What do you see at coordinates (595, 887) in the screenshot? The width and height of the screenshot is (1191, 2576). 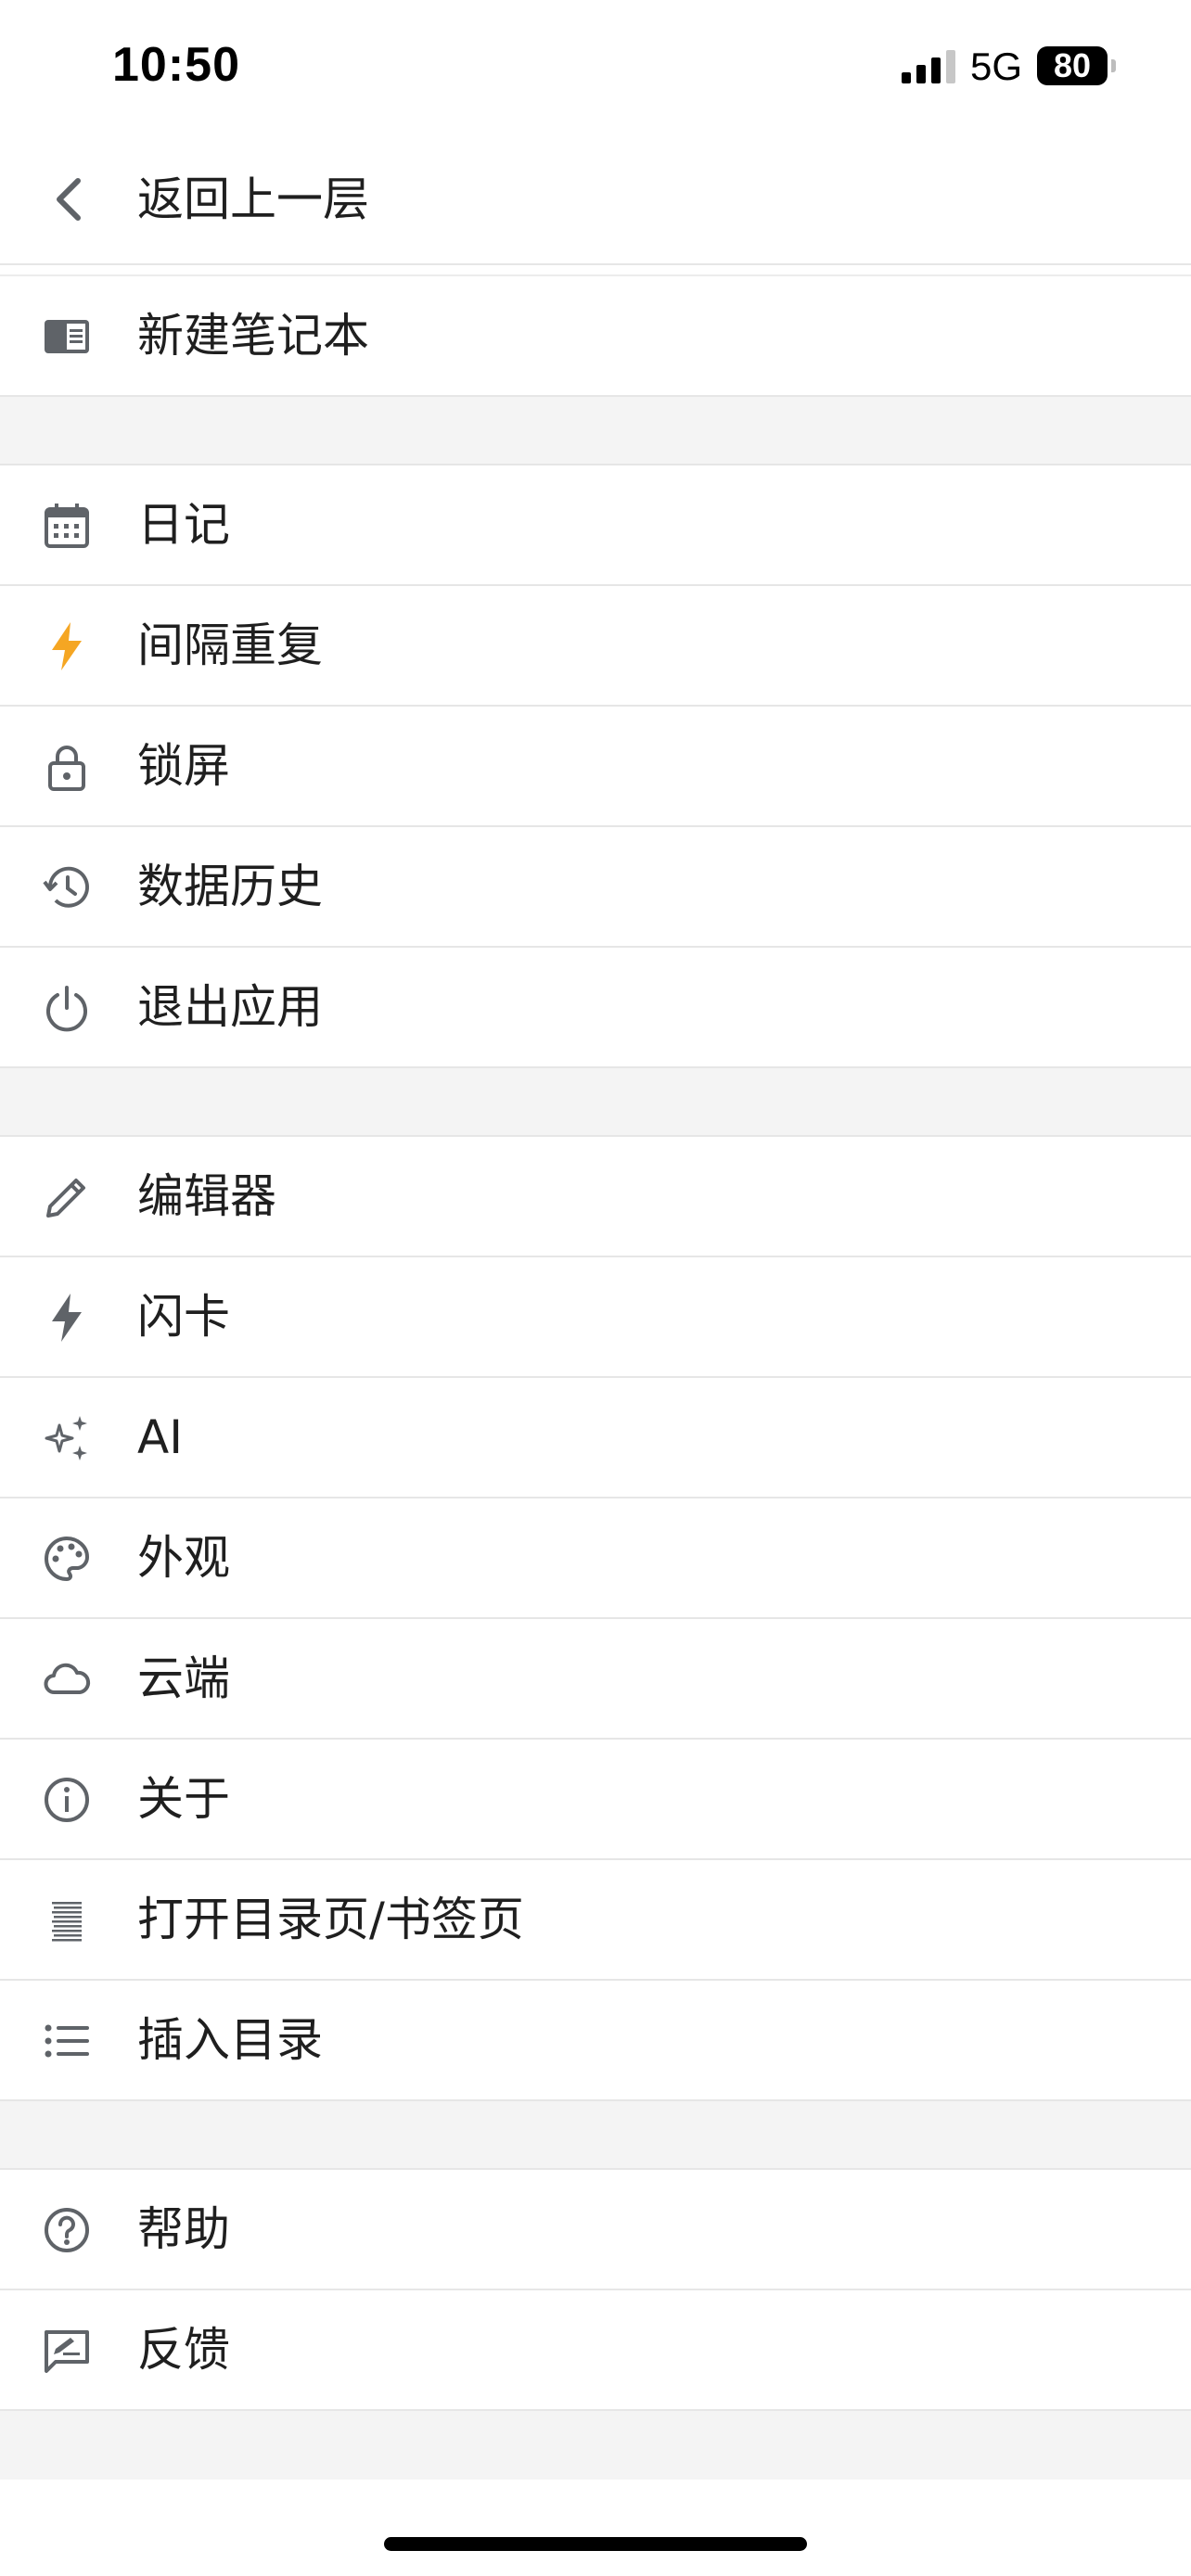 I see `menu-item-data-history: 数据历史` at bounding box center [595, 887].